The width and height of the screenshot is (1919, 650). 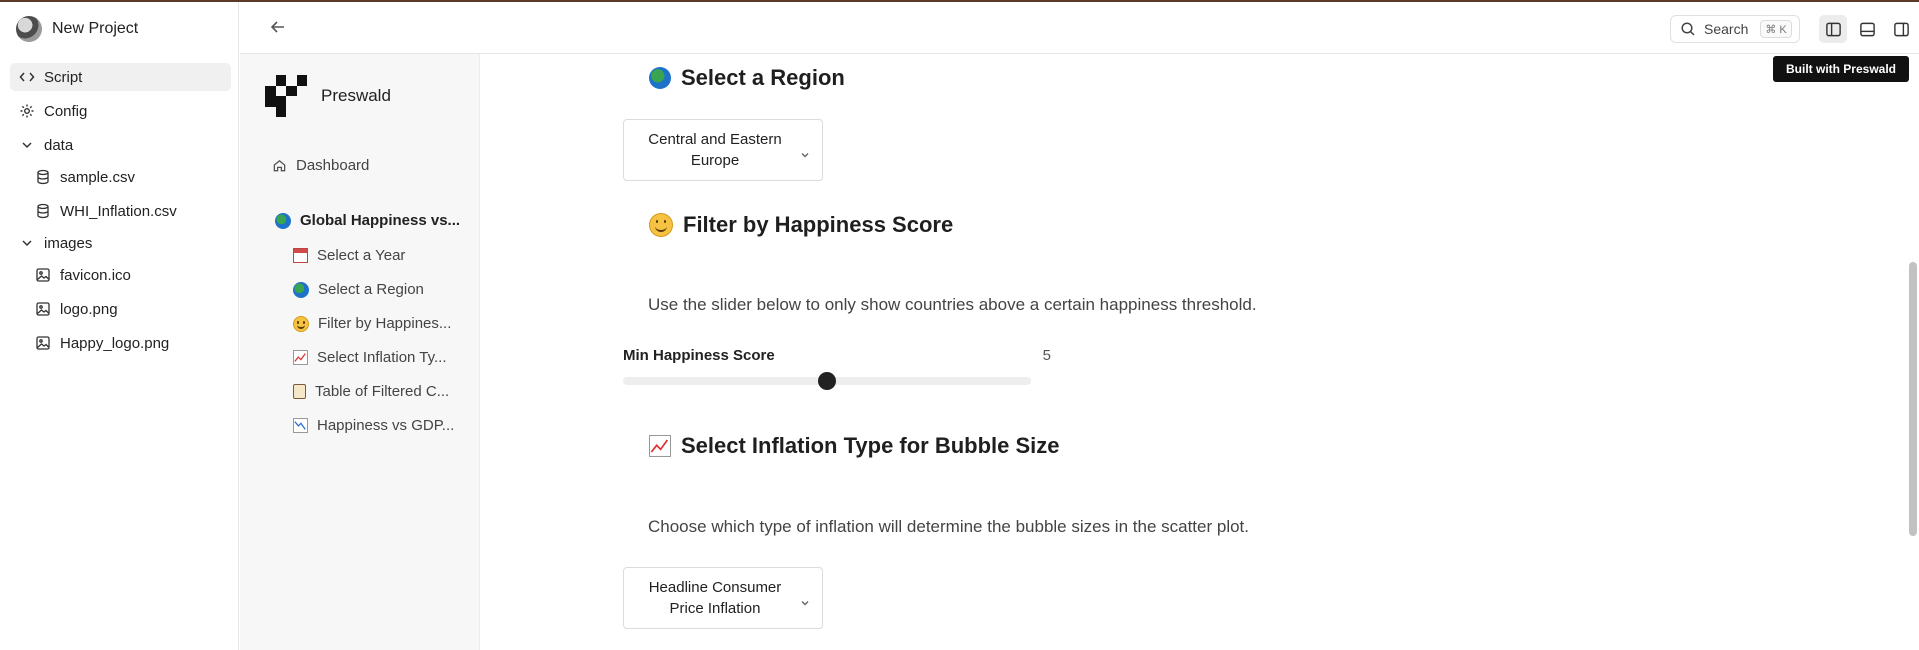 I want to click on back-arrow-icon, so click(x=278, y=27).